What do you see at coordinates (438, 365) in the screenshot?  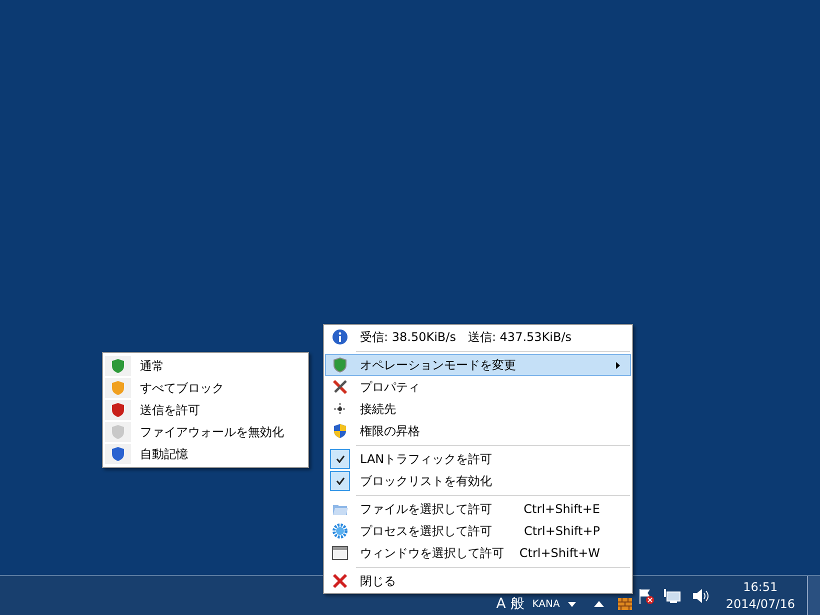 I see `menu-label: オペレーションモードを変更` at bounding box center [438, 365].